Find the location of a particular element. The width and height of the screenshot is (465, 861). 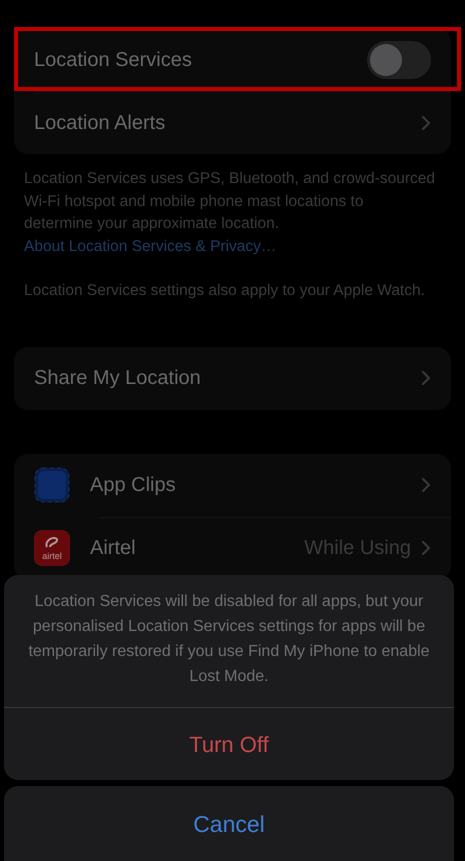

airtel-app-icon: airtel is located at coordinates (52, 548).